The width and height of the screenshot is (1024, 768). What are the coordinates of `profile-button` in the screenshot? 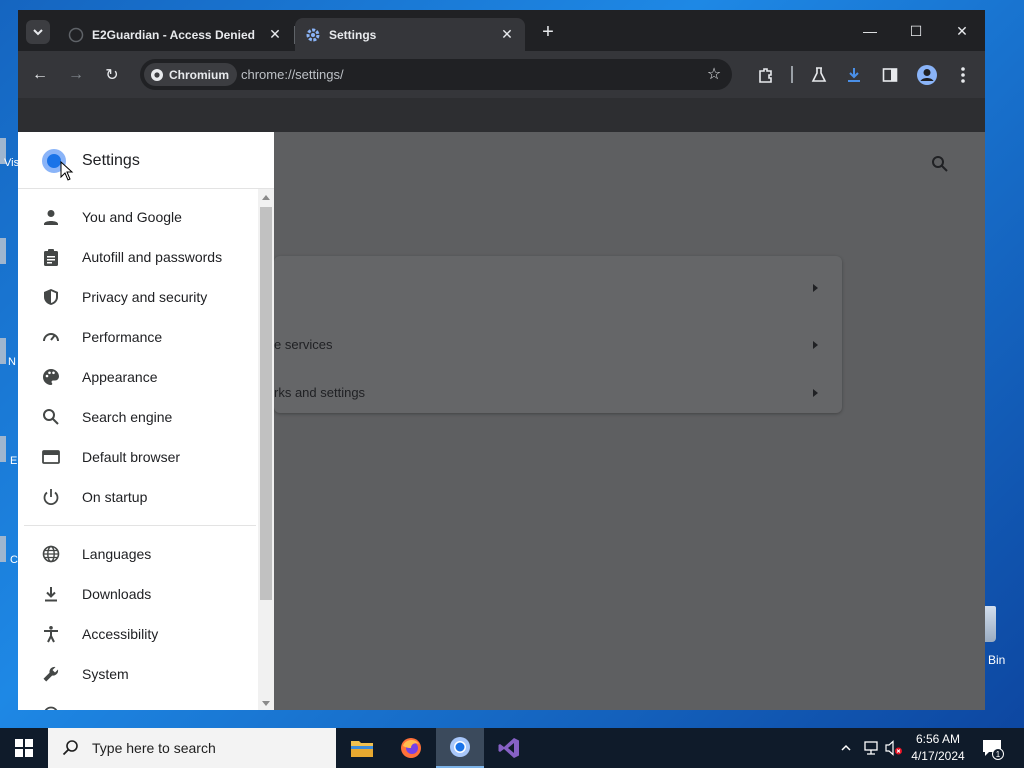 It's located at (927, 75).